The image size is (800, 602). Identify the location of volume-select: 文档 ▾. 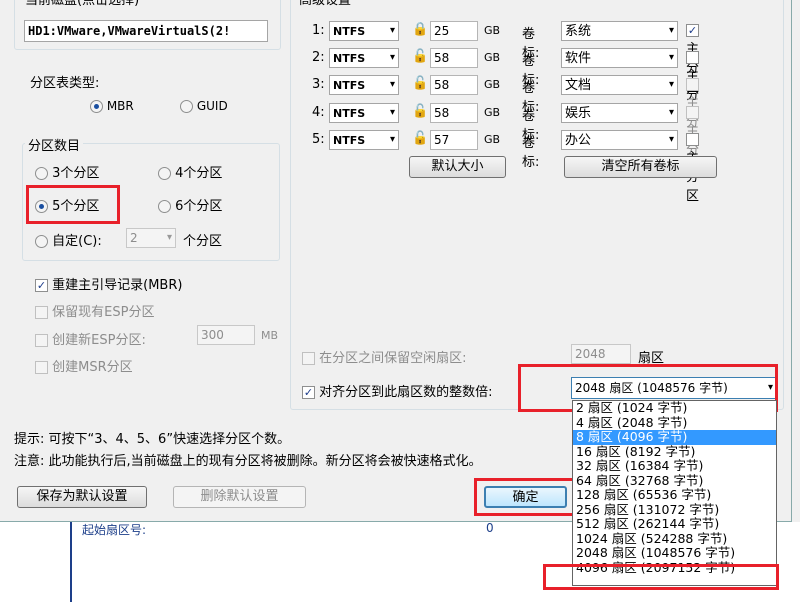
(619, 85).